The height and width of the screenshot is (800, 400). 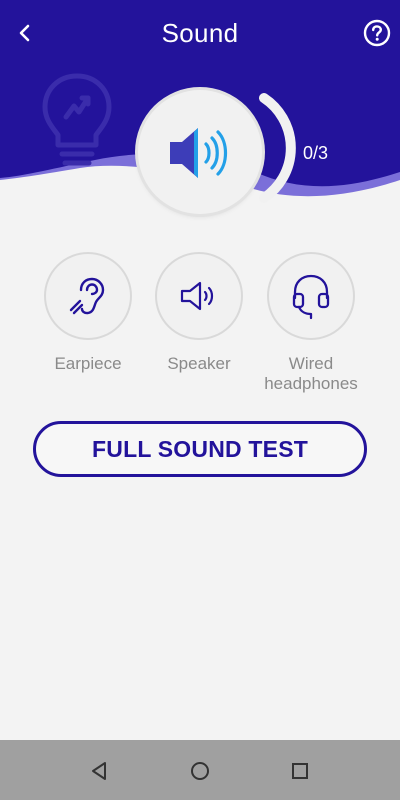 What do you see at coordinates (199, 363) in the screenshot?
I see `option-label: Speaker` at bounding box center [199, 363].